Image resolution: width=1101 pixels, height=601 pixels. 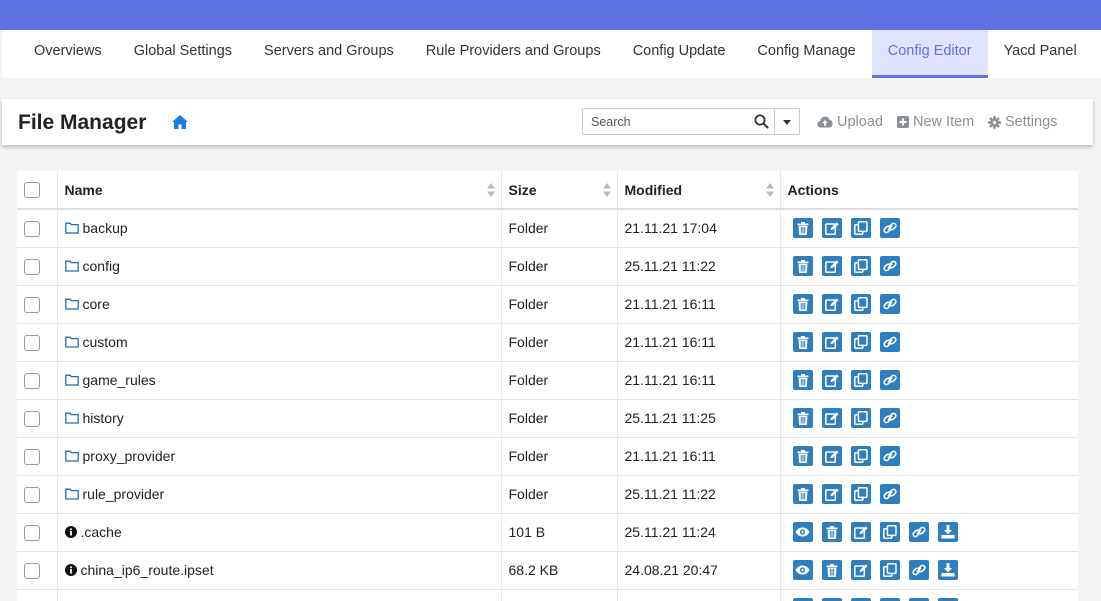 I want to click on table-row: custom Folder 21.11.21 16:11, so click(x=547, y=342).